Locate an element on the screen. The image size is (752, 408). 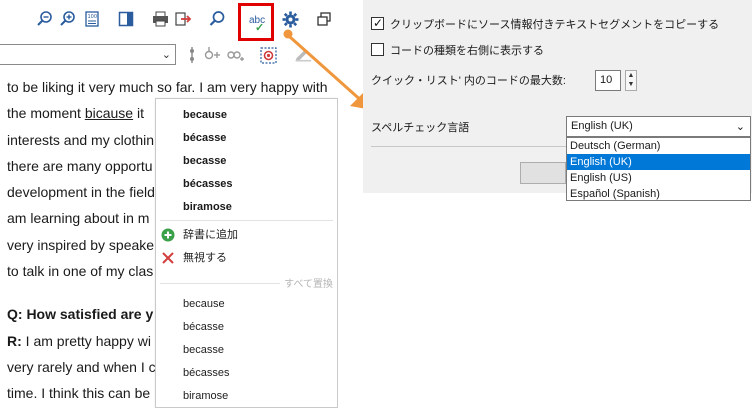
export-icon is located at coordinates (183, 19).